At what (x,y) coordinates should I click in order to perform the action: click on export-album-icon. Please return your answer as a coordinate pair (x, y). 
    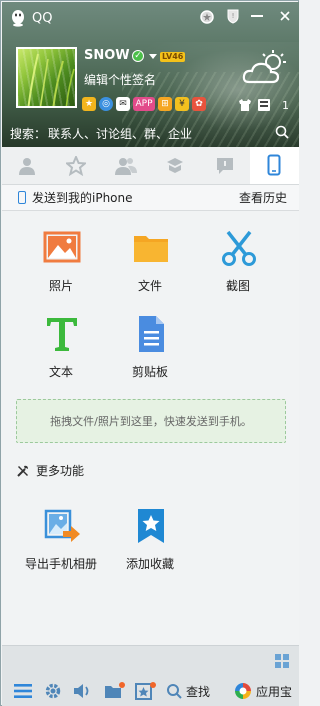
    Looking at the image, I should click on (62, 526).